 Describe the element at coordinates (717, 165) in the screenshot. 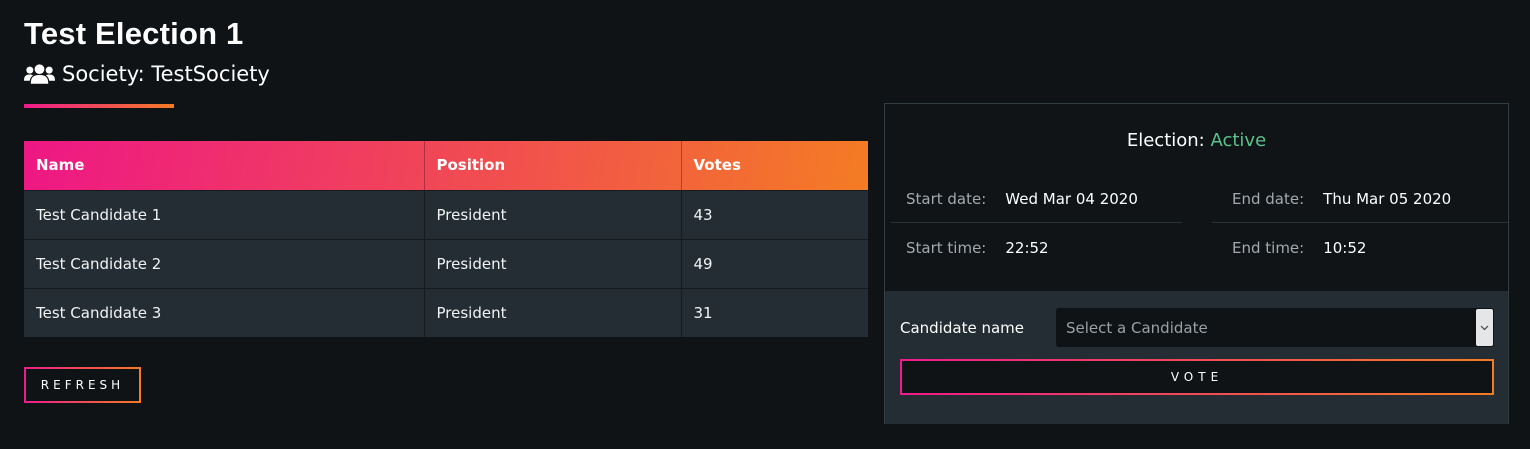

I see `column-header-votes: Votes` at that location.